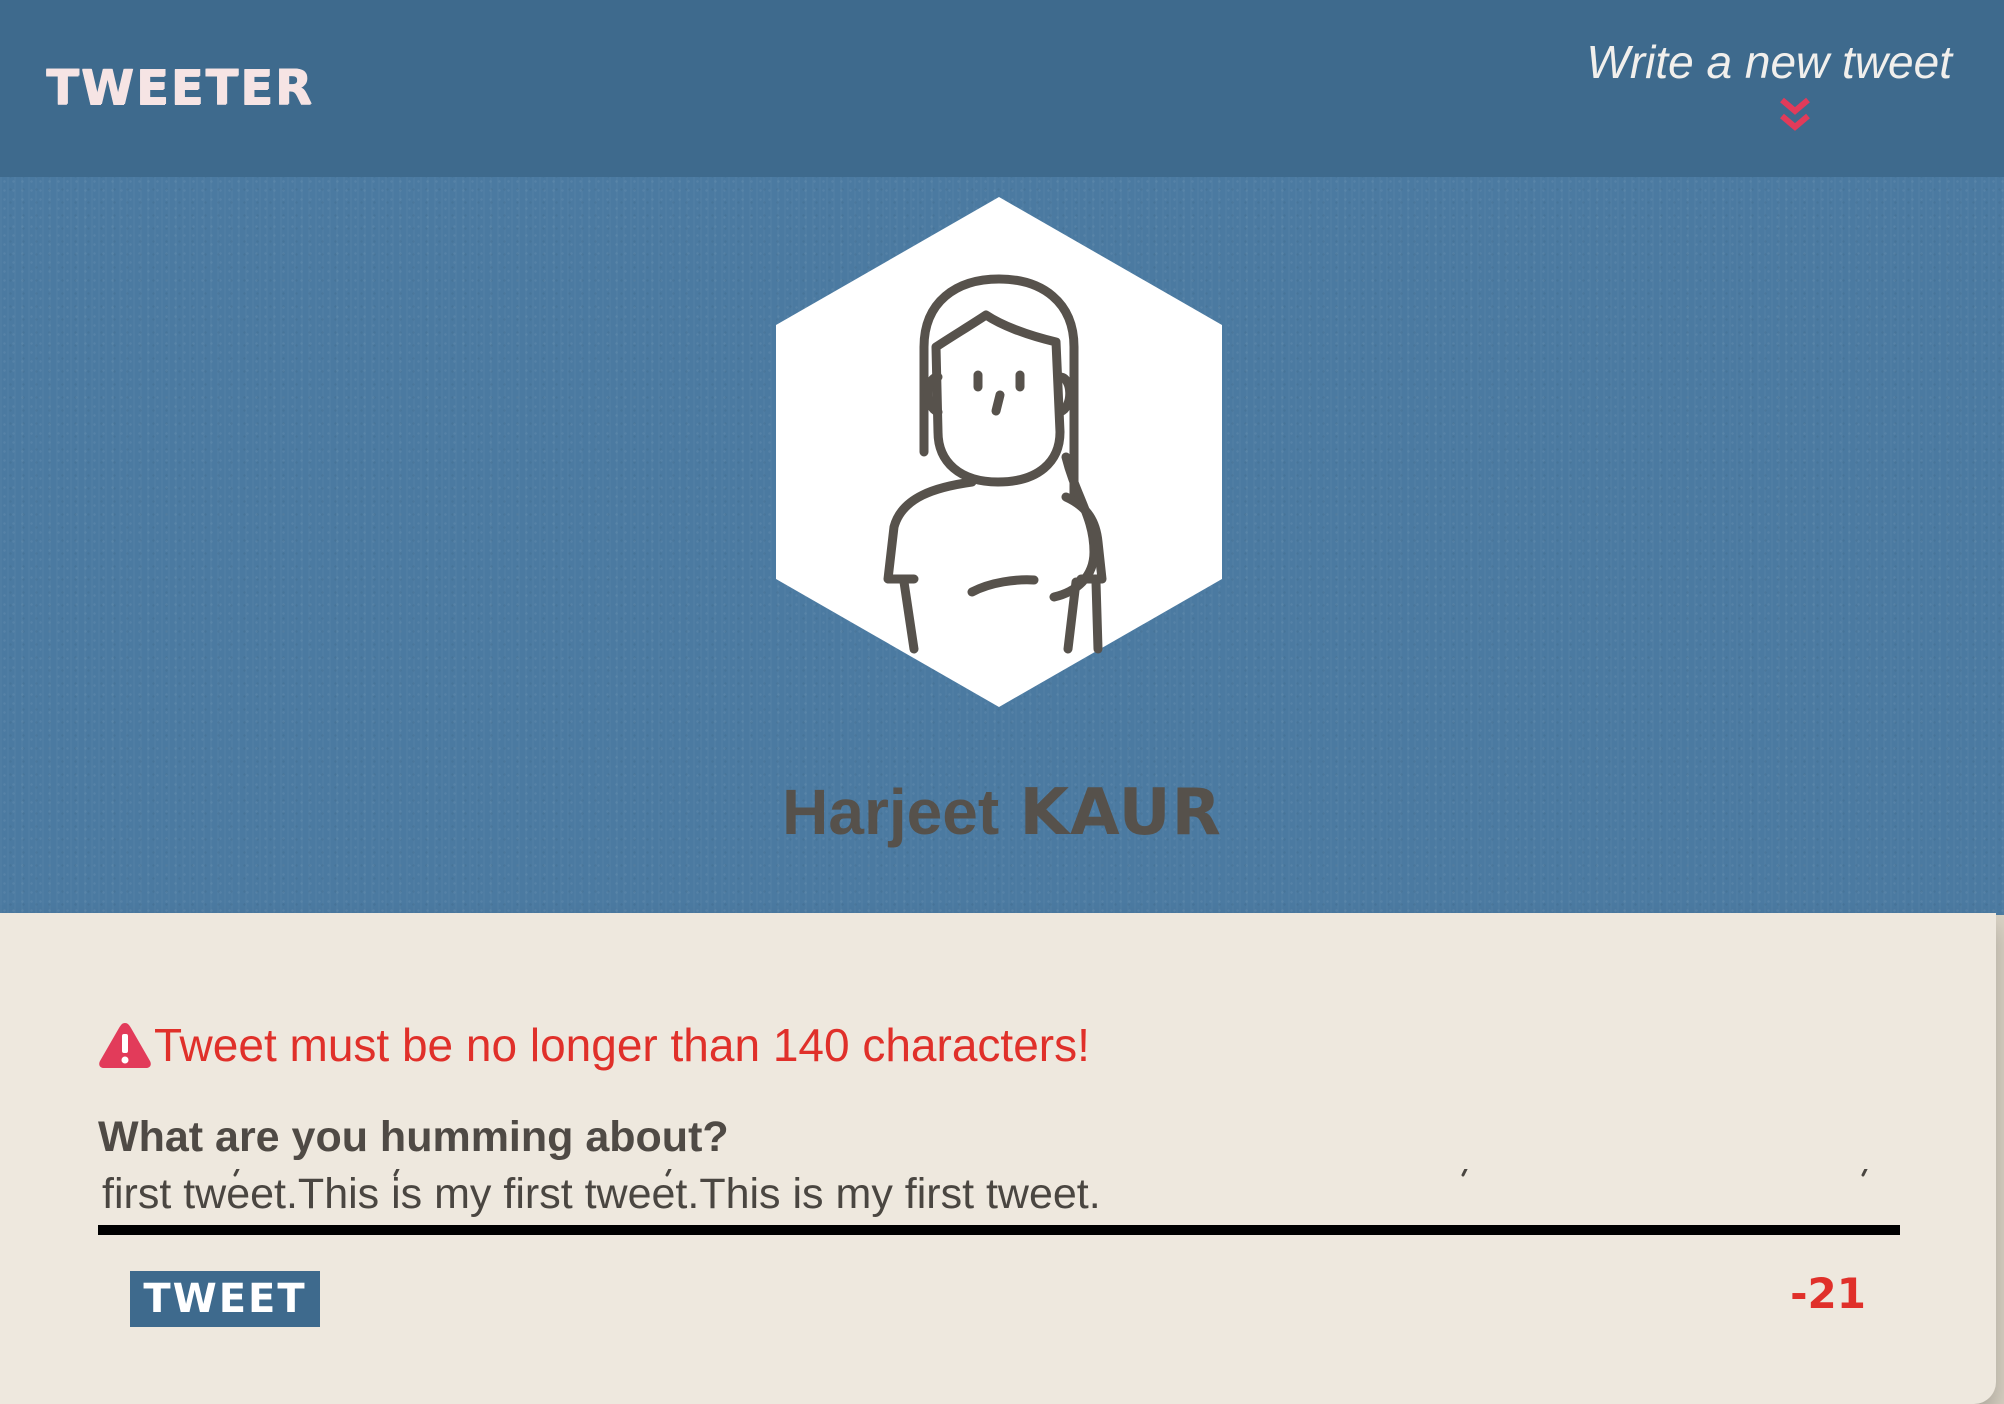 Image resolution: width=2004 pixels, height=1404 pixels. What do you see at coordinates (225, 1299) in the screenshot?
I see `tweet-submit-button: TWEET` at bounding box center [225, 1299].